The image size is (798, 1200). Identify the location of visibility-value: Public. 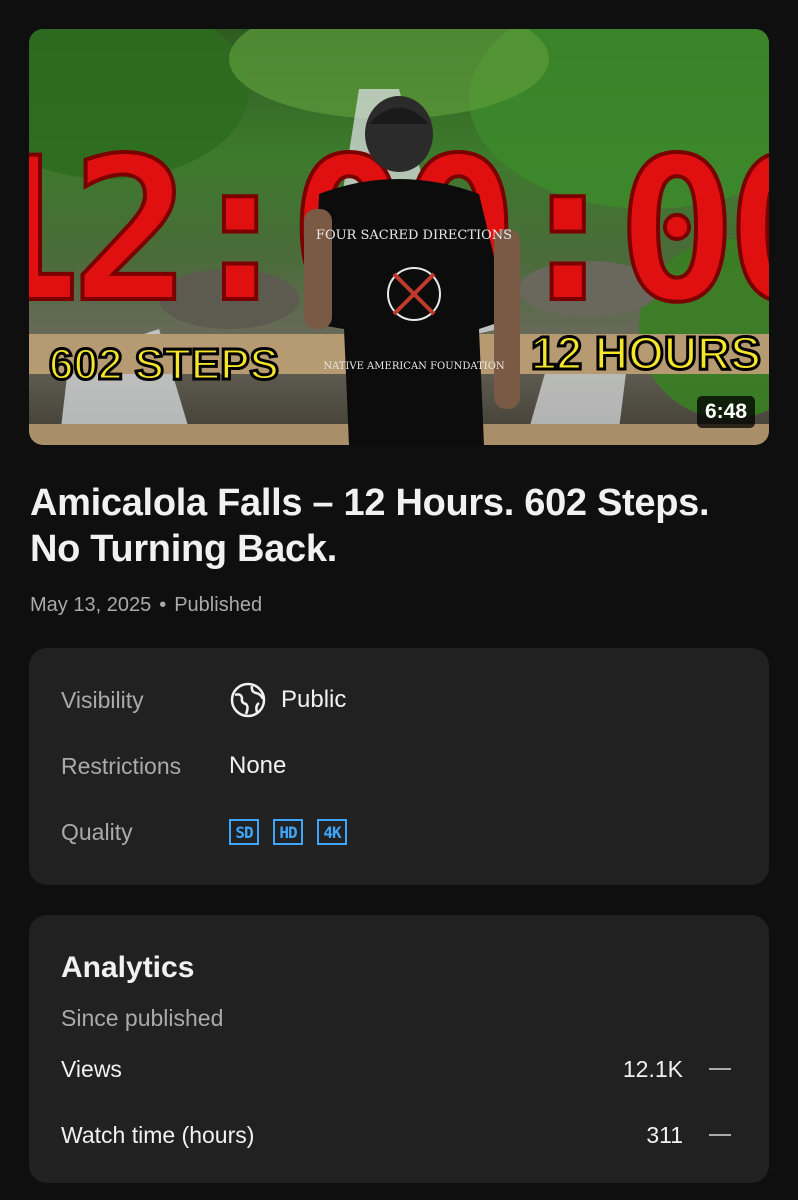
(314, 699).